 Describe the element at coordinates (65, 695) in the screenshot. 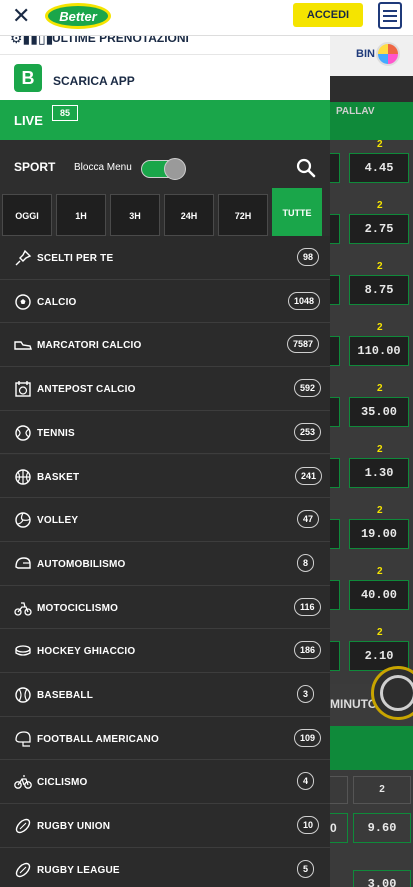

I see `sport-name: BASEBALL` at that location.